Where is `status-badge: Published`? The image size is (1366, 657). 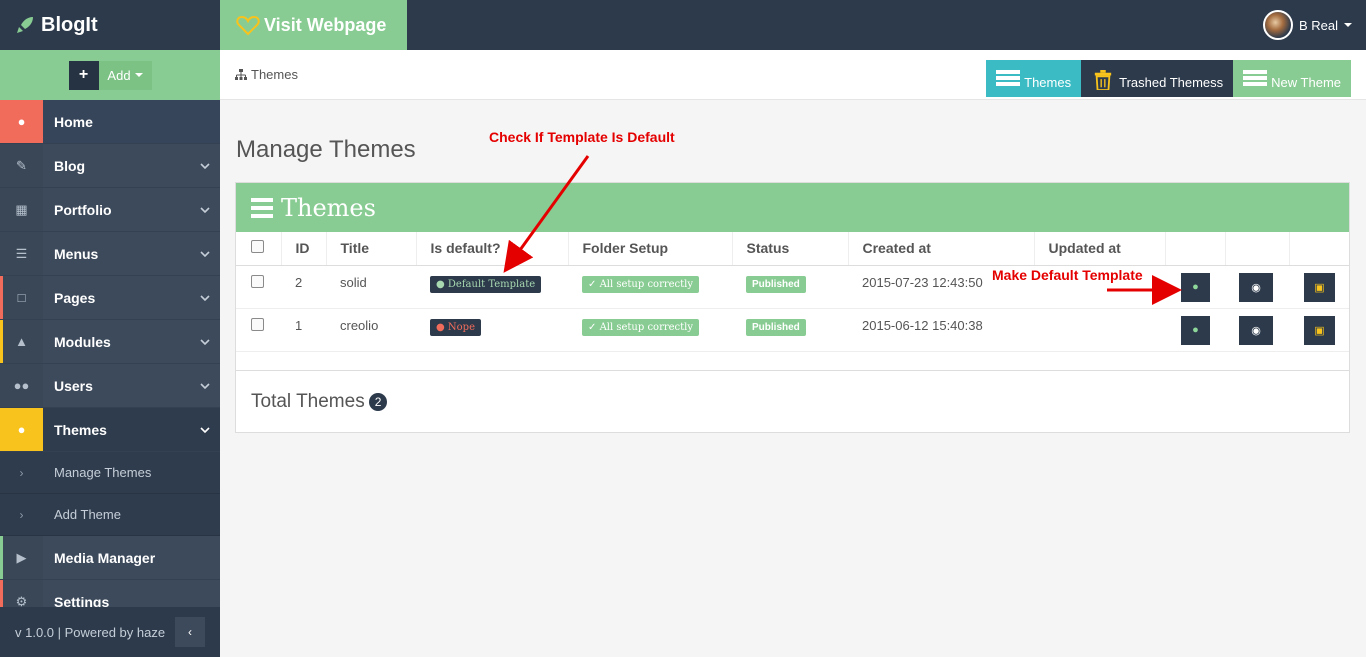 status-badge: Published is located at coordinates (776, 327).